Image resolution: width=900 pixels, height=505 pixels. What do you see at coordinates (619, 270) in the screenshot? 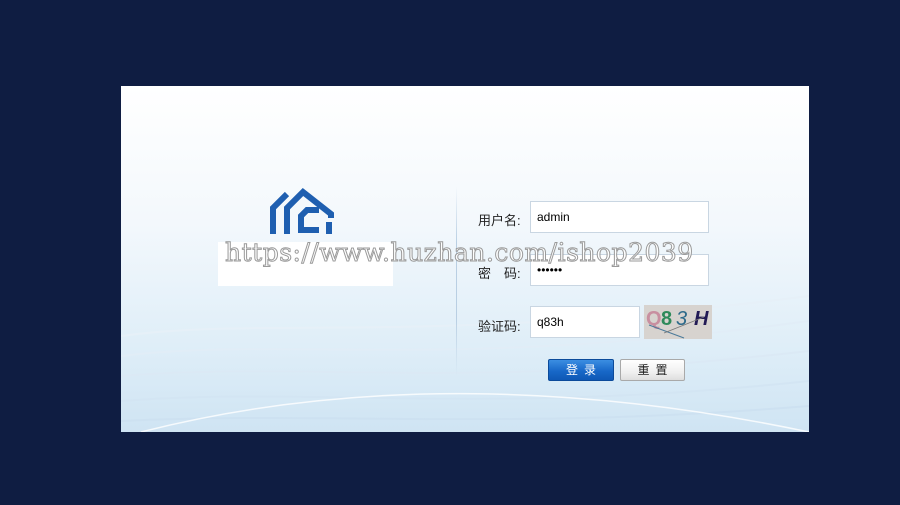
I see `password-input` at bounding box center [619, 270].